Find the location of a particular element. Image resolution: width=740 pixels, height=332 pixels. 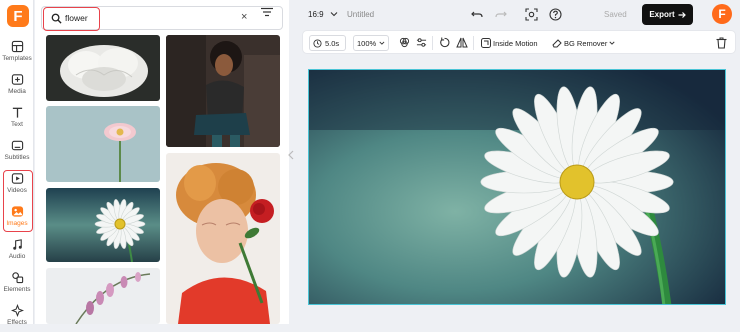

templates-icon is located at coordinates (17, 46).